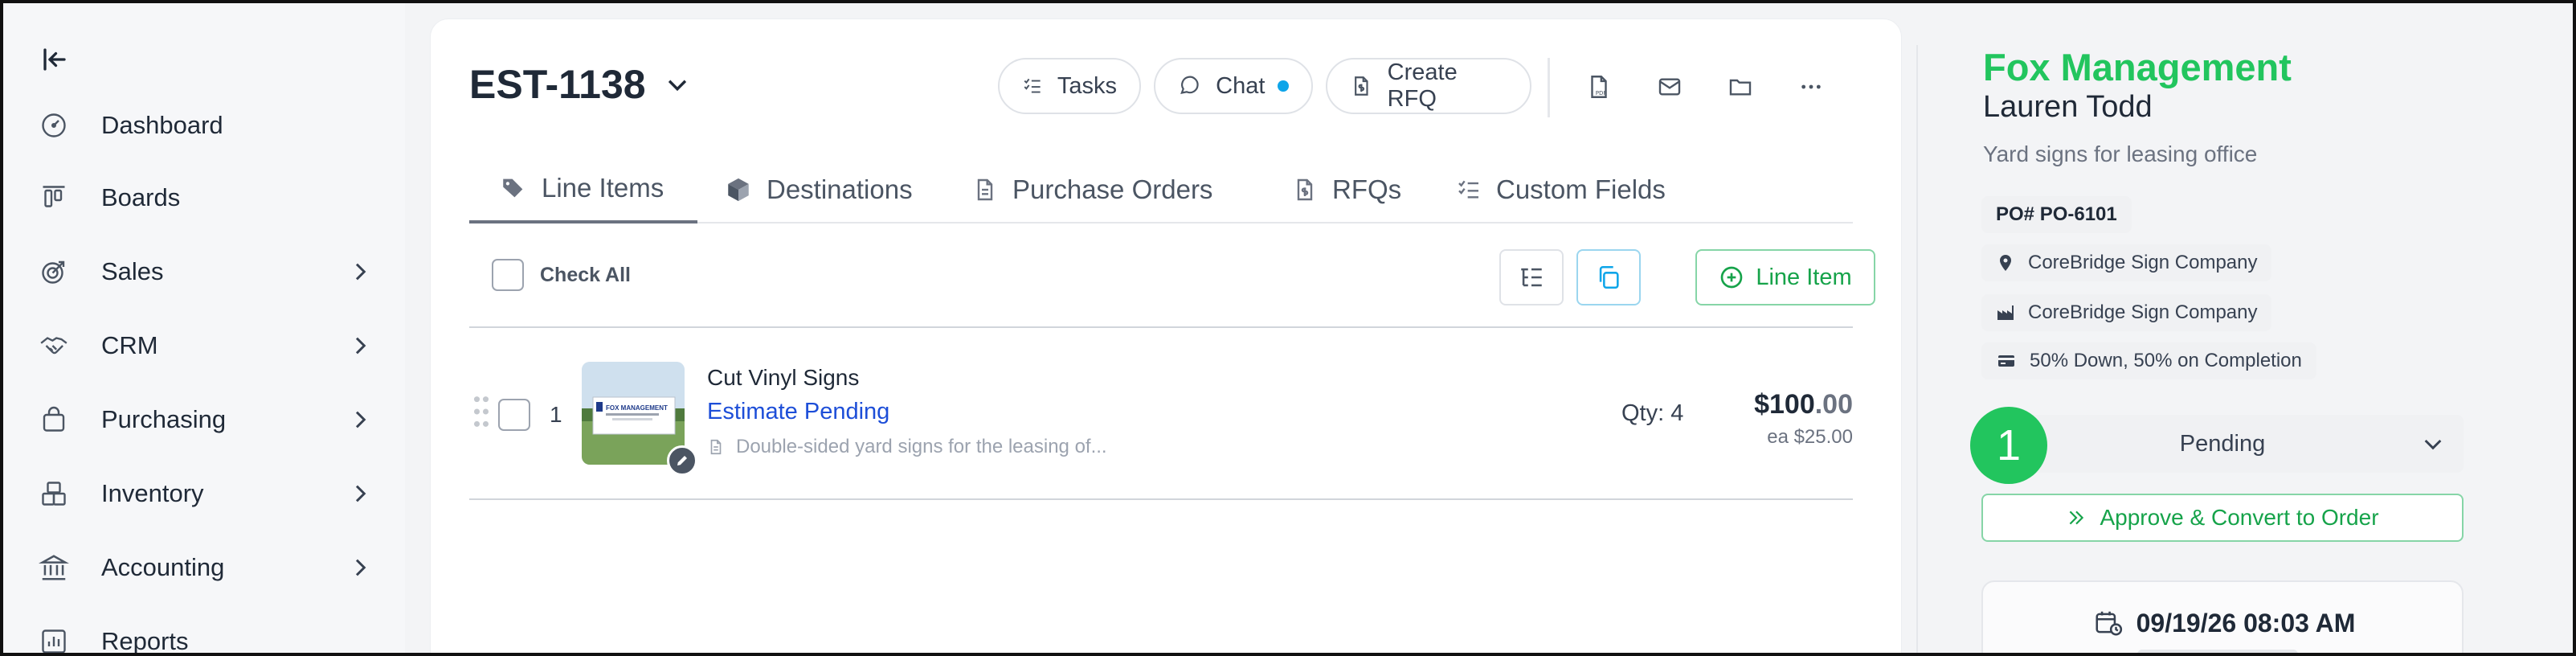 This screenshot has width=2576, height=656. I want to click on more-options-button, so click(1811, 87).